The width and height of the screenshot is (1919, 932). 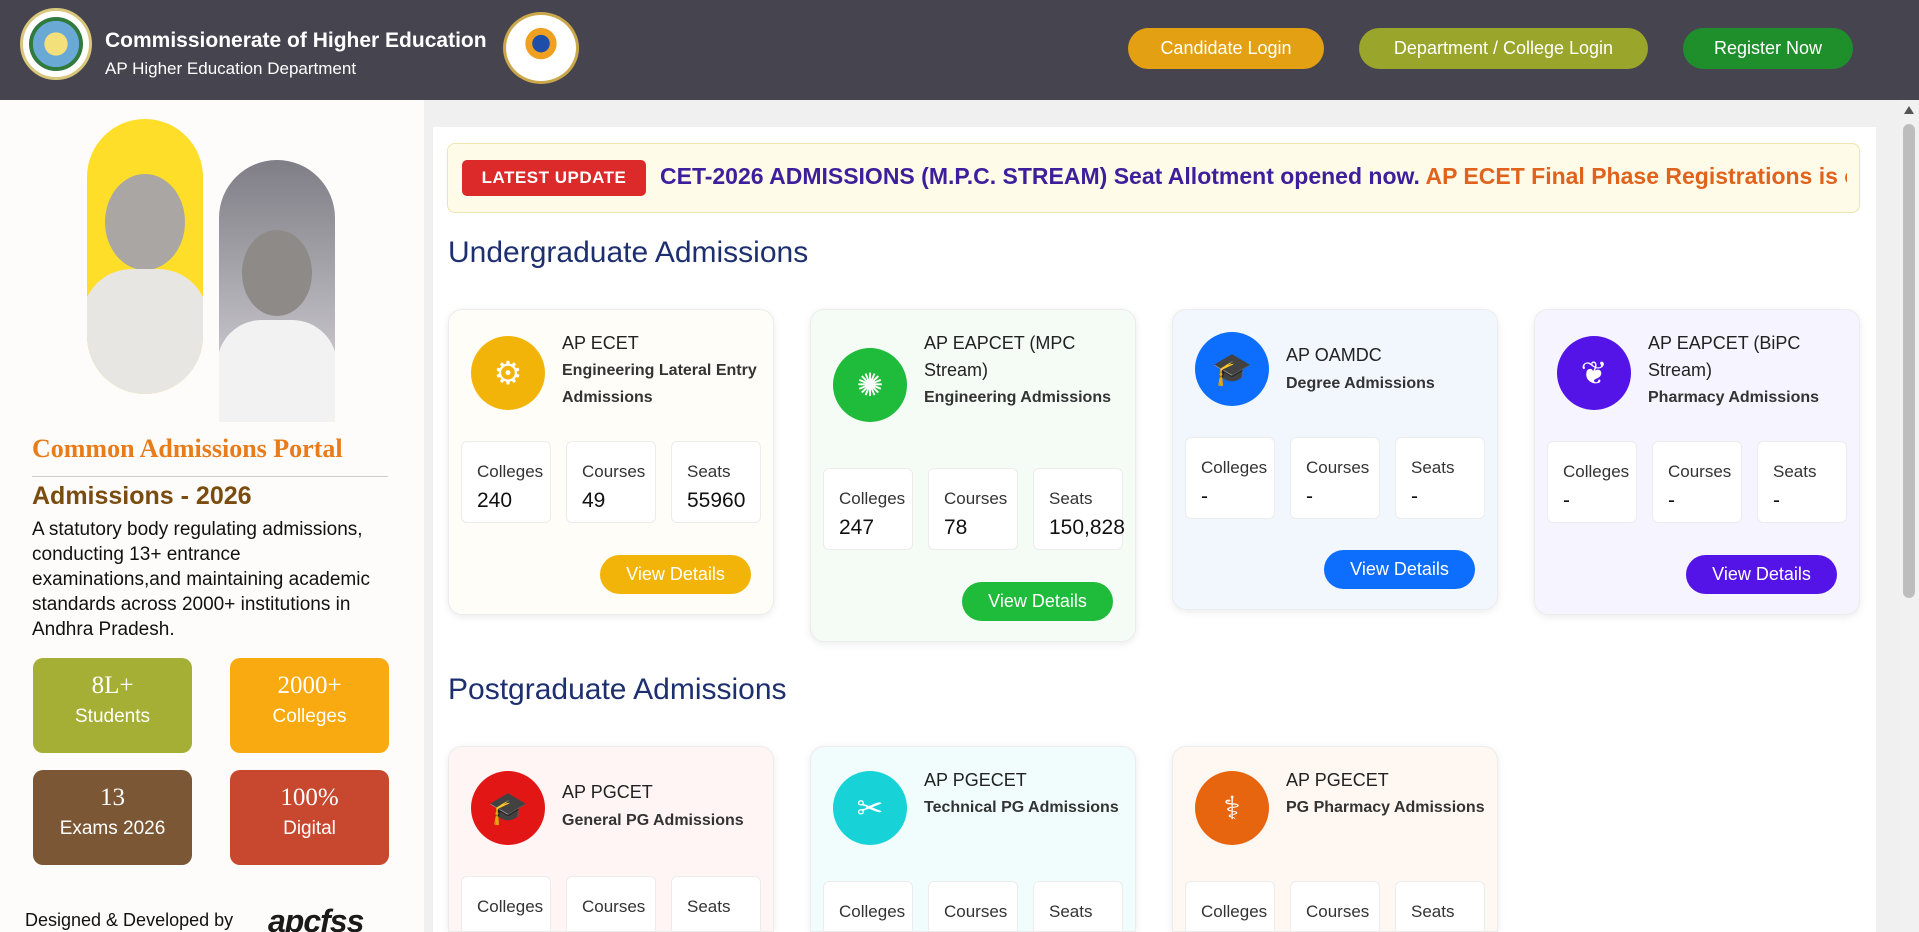 What do you see at coordinates (1232, 369) in the screenshot?
I see `graduation-cap-icon: 🎓` at bounding box center [1232, 369].